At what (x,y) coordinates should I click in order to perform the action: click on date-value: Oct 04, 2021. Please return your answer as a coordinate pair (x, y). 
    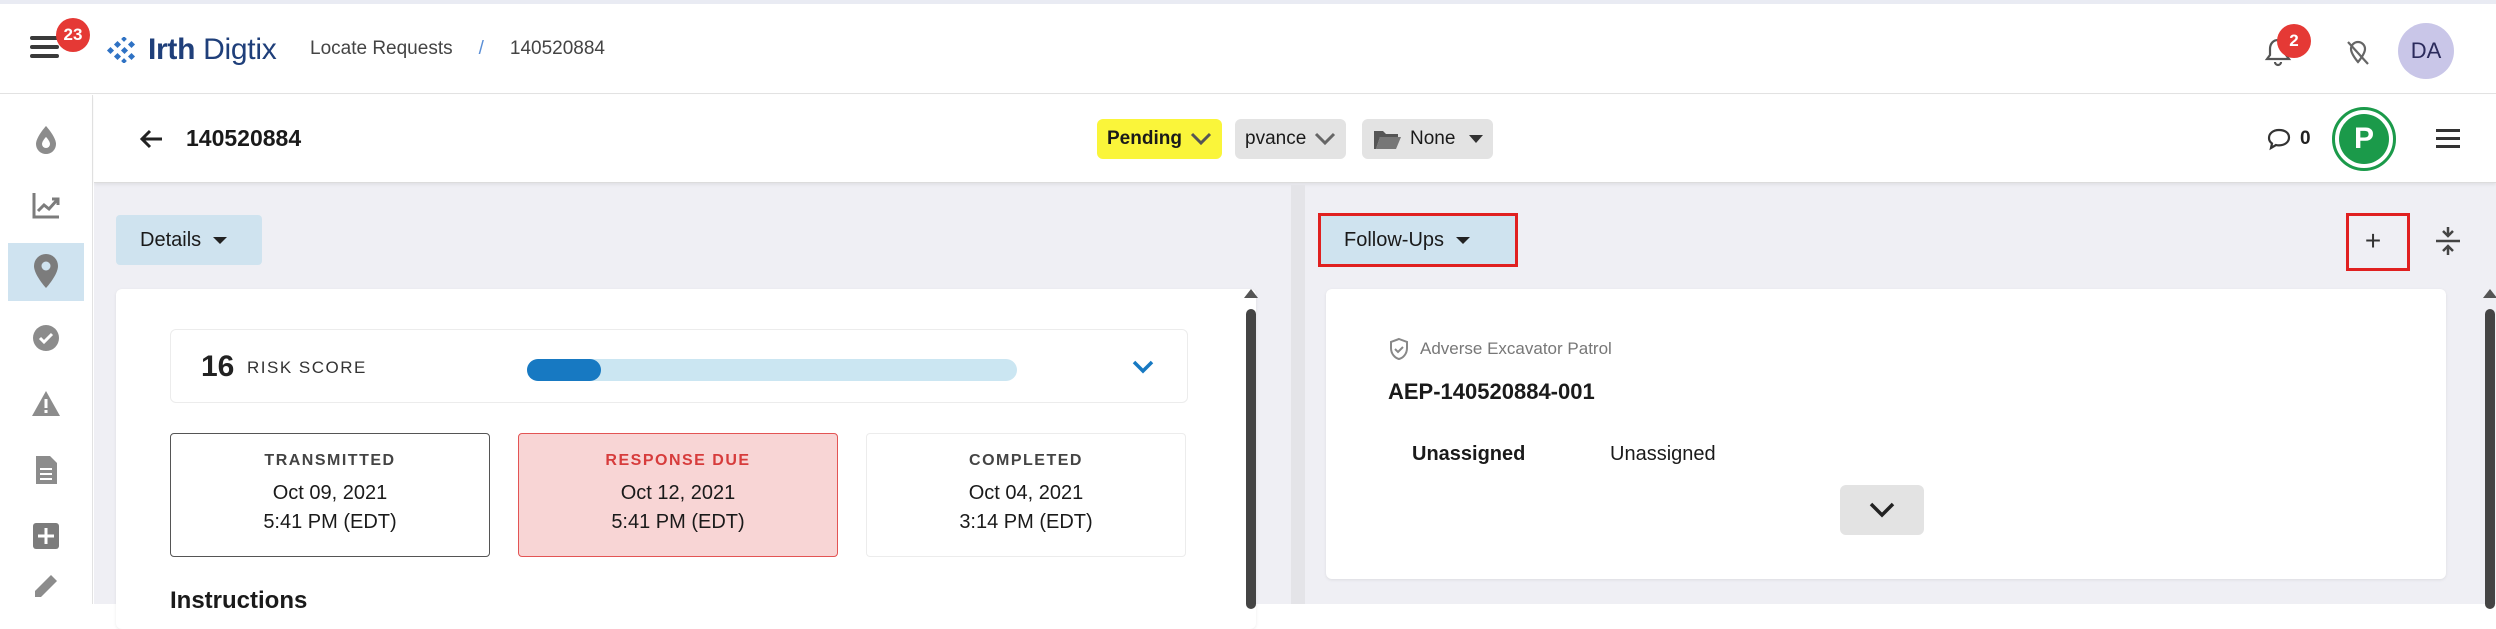
    Looking at the image, I should click on (1026, 493).